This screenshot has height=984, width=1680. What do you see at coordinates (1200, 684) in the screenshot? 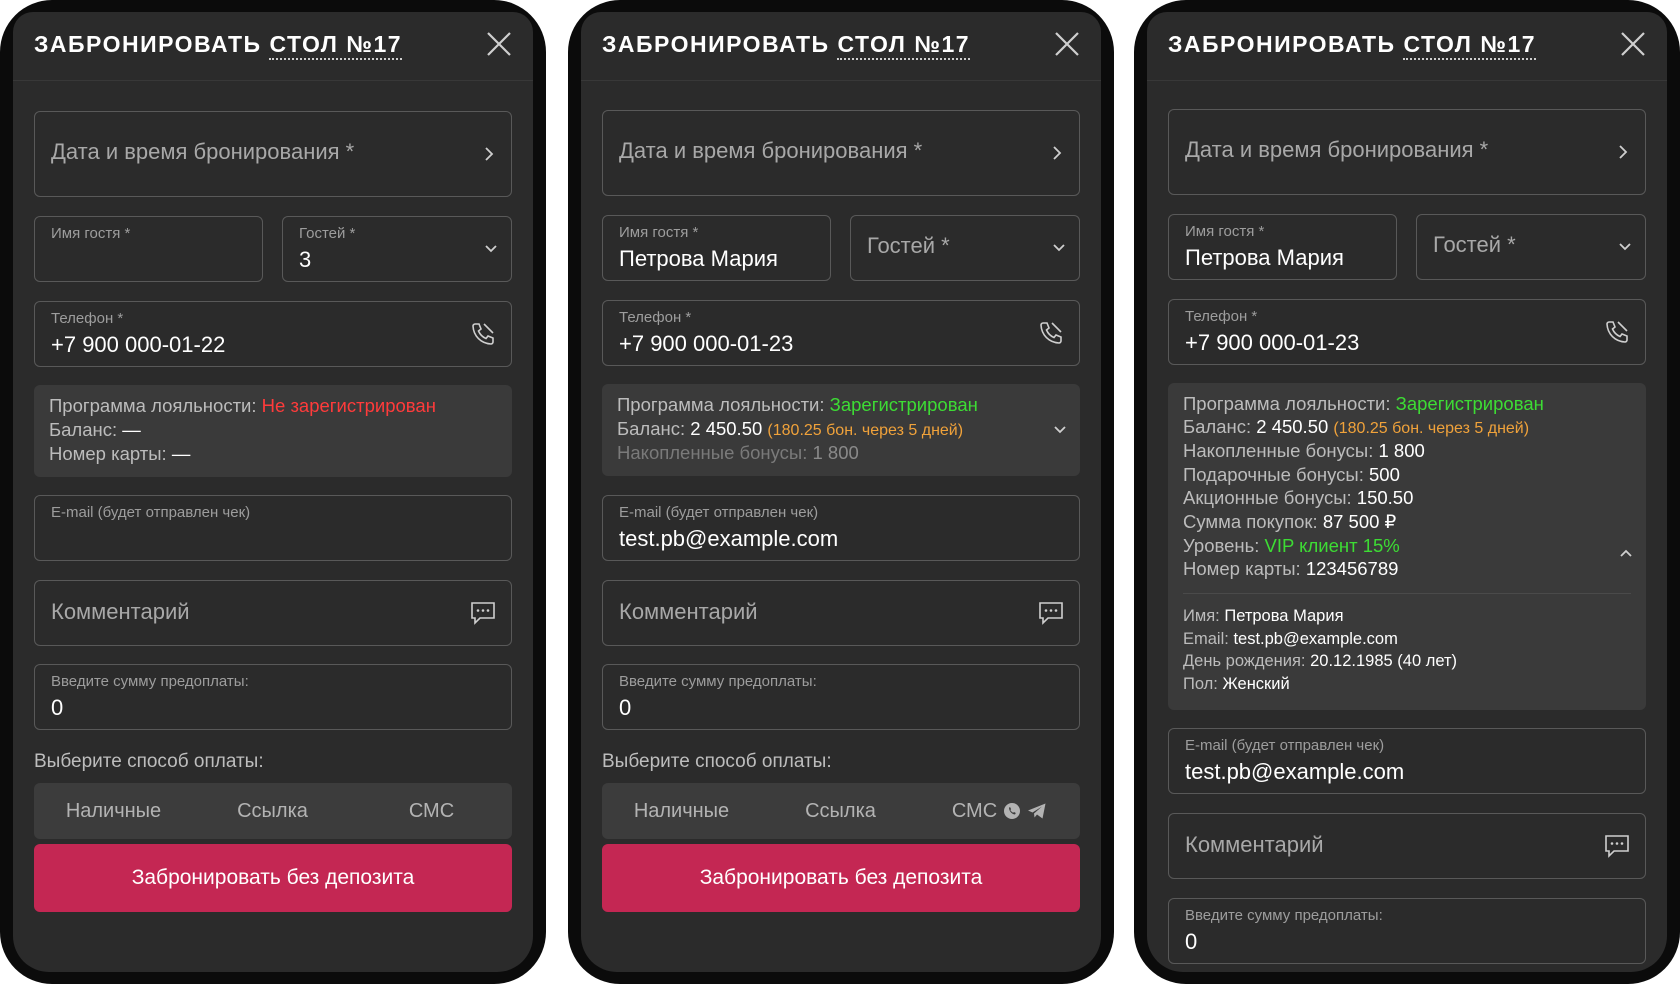
I see `client-gender-label: Пол:` at bounding box center [1200, 684].